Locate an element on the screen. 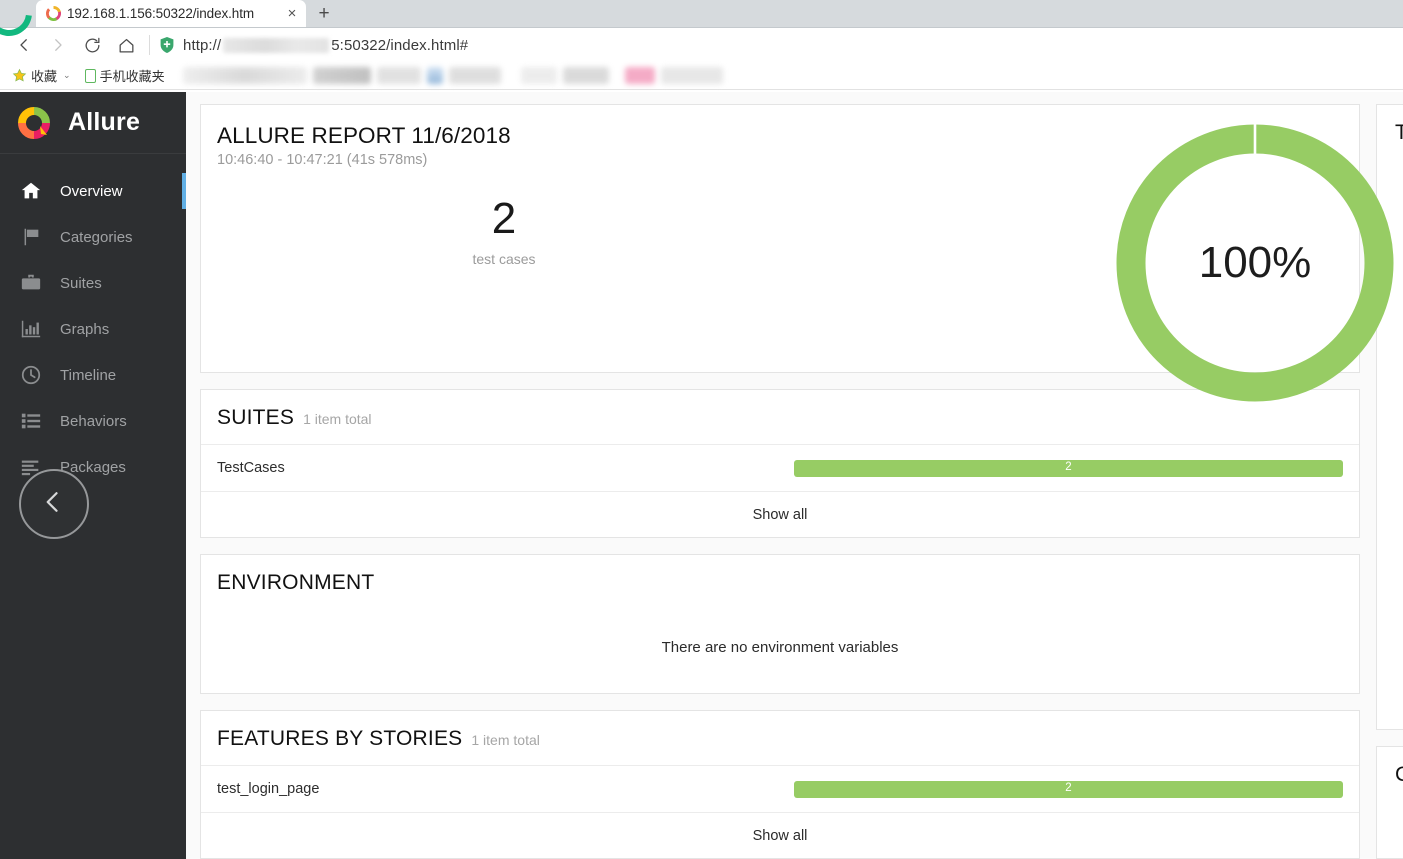 The height and width of the screenshot is (859, 1403). donut-center-label: 100% is located at coordinates (1255, 262).